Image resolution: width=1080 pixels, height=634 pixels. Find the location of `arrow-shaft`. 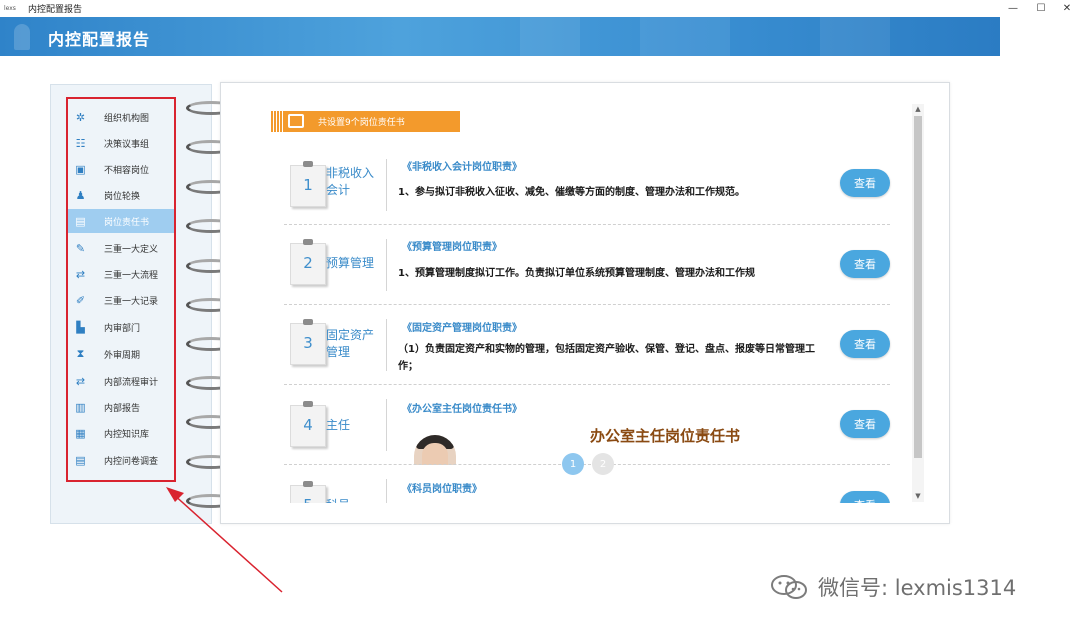

arrow-shaft is located at coordinates (227, 542).